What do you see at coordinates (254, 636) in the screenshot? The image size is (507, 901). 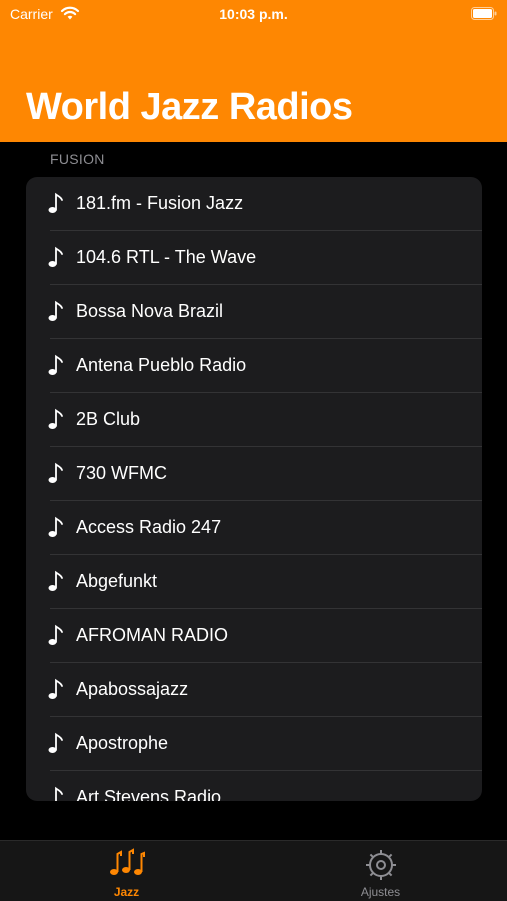 I see `station-row: AFROMAN RADIO` at bounding box center [254, 636].